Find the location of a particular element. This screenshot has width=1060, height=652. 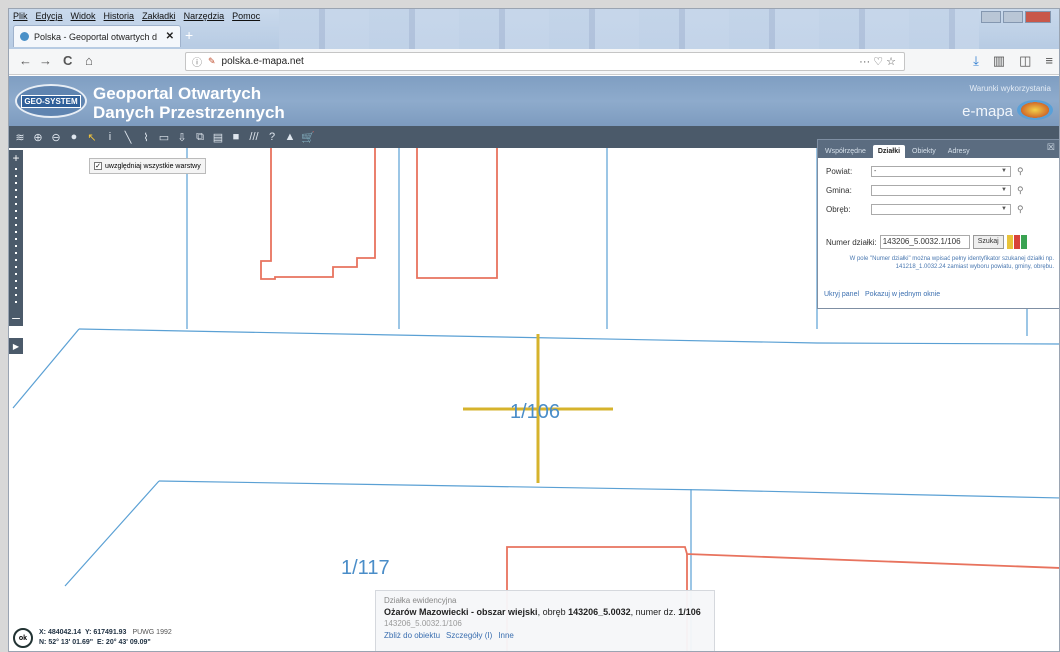

zoom-track is located at coordinates (16, 238).